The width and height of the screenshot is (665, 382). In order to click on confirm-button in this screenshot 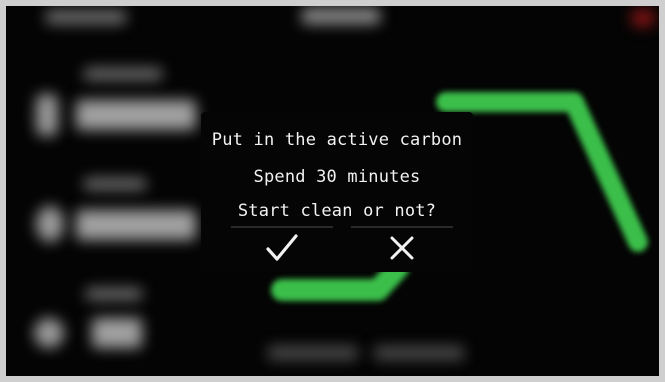, I will do `click(282, 247)`.